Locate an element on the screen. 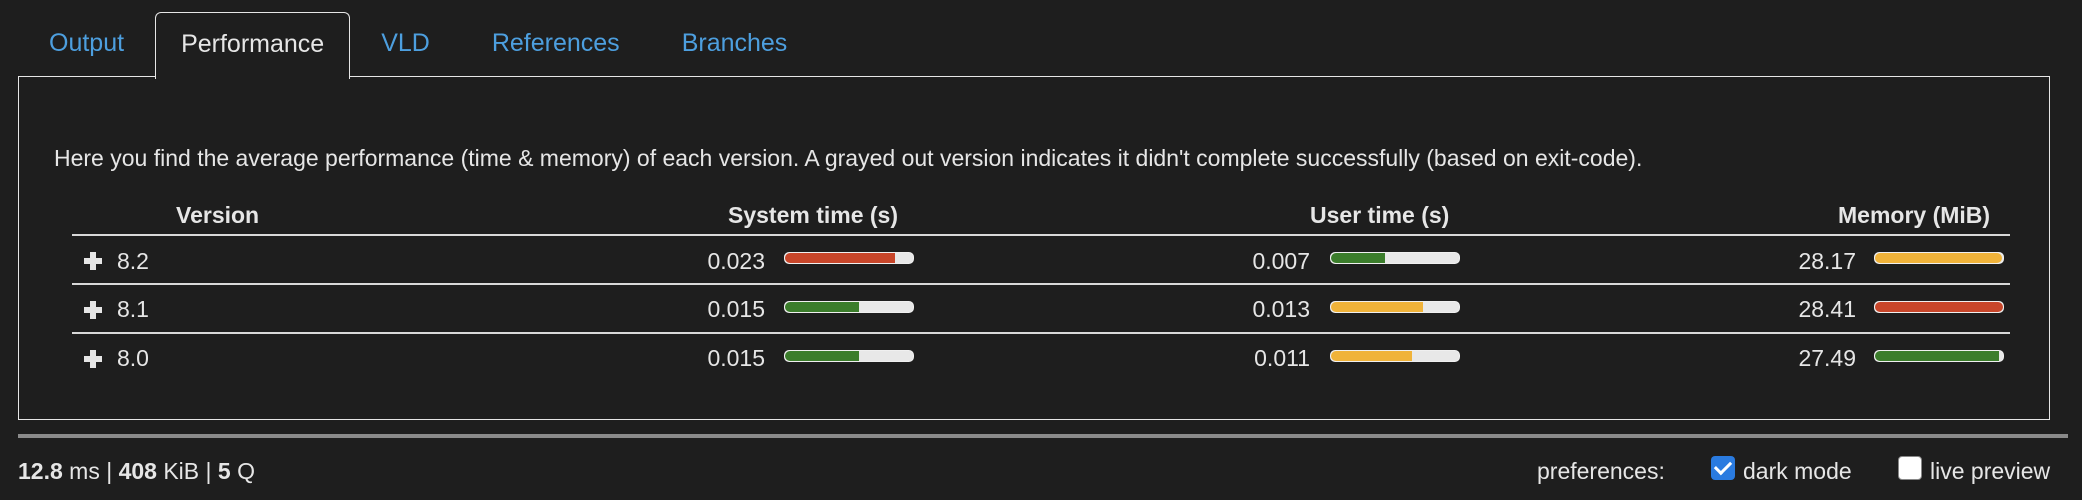  system-time-value: 0.023 is located at coordinates (736, 261).